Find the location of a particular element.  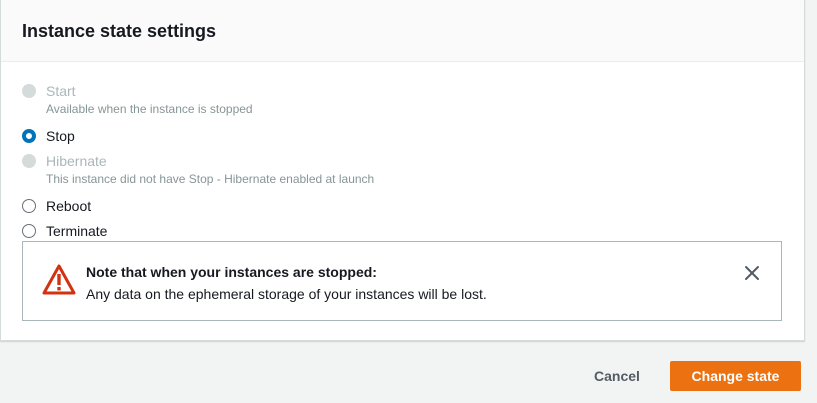

start-description: Available when the instance is stopped is located at coordinates (149, 109).